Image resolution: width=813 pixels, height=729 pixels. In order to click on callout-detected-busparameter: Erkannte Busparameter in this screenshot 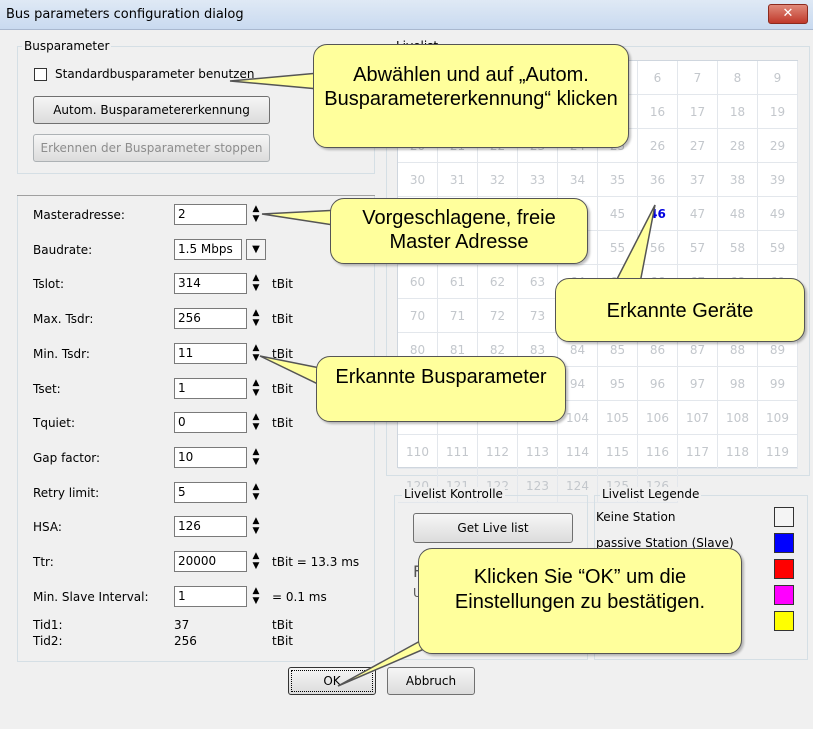, I will do `click(441, 389)`.